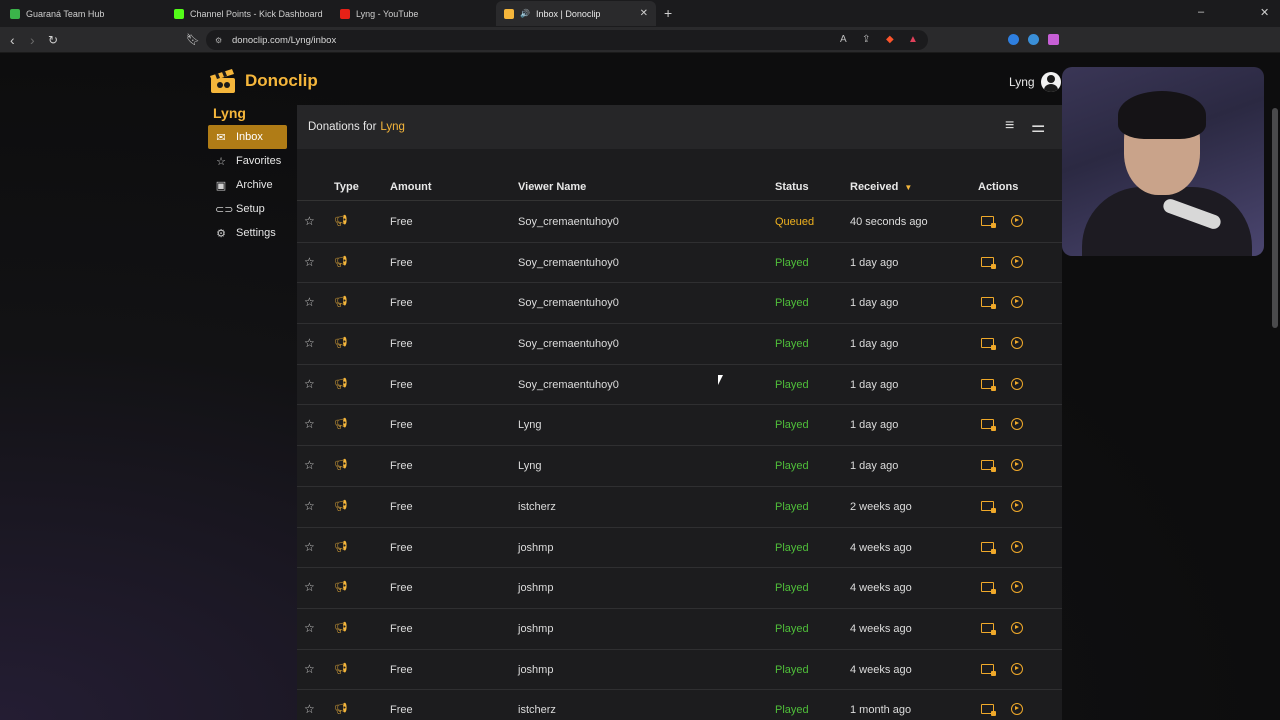  What do you see at coordinates (53, 40) in the screenshot?
I see `reload-icon: ↻` at bounding box center [53, 40].